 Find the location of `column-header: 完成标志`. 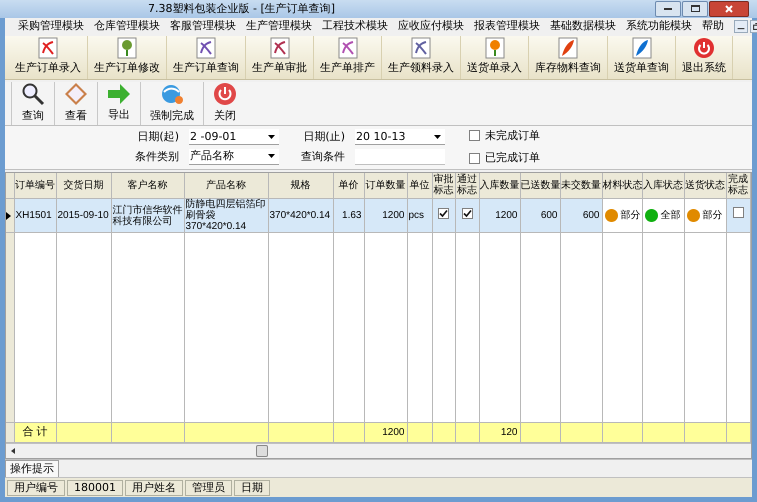

column-header: 完成标志 is located at coordinates (738, 185).